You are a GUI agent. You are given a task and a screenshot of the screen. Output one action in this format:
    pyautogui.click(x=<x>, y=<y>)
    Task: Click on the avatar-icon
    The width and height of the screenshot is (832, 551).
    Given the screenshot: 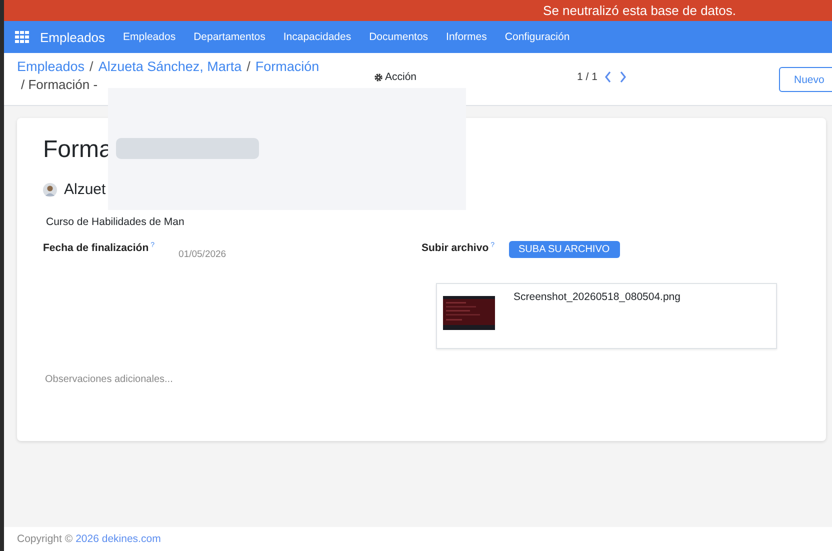 What is the action you would take?
    pyautogui.click(x=50, y=189)
    